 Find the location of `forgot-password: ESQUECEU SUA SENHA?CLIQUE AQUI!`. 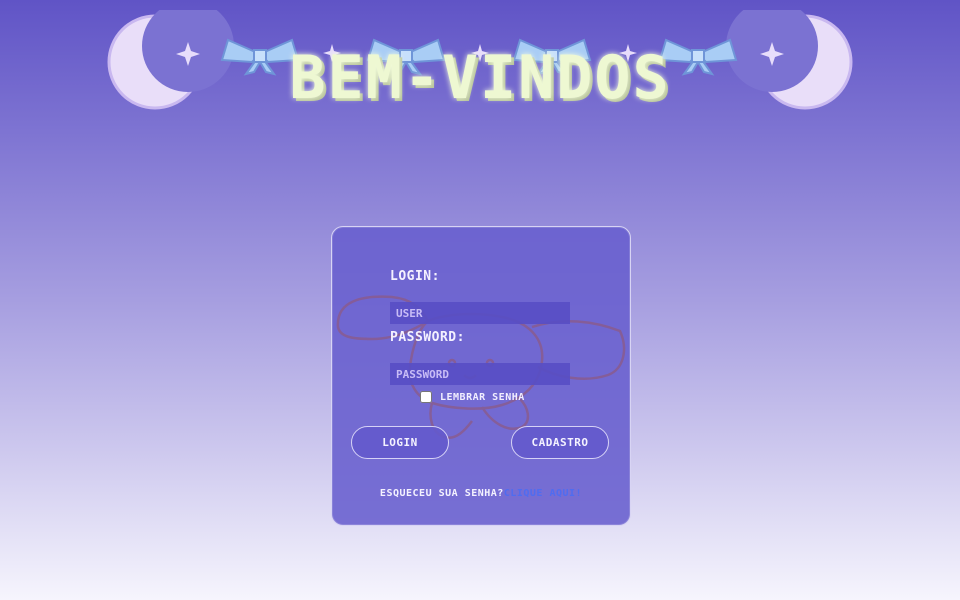

forgot-password: ESQUECEU SUA SENHA?CLIQUE AQUI! is located at coordinates (481, 493).